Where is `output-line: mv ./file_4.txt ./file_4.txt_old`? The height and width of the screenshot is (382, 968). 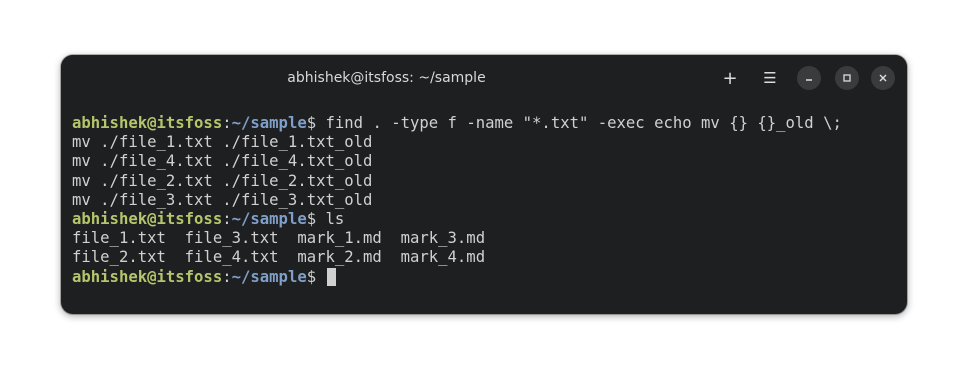
output-line: mv ./file_4.txt ./file_4.txt_old is located at coordinates (222, 161).